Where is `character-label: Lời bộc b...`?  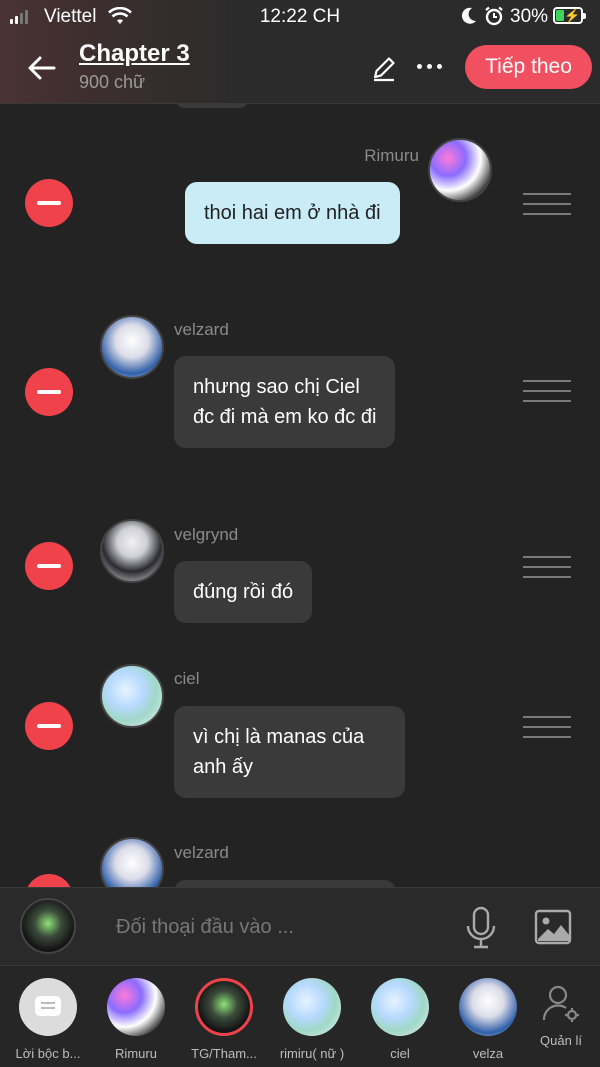 character-label: Lời bộc b... is located at coordinates (48, 1053).